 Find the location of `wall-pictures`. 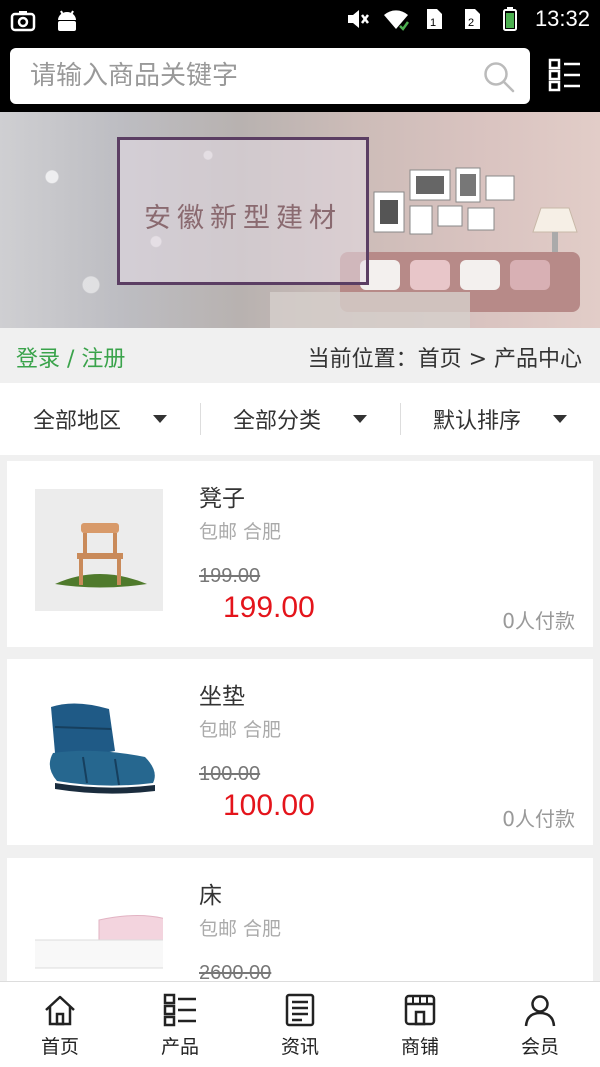

wall-pictures is located at coordinates (444, 201).